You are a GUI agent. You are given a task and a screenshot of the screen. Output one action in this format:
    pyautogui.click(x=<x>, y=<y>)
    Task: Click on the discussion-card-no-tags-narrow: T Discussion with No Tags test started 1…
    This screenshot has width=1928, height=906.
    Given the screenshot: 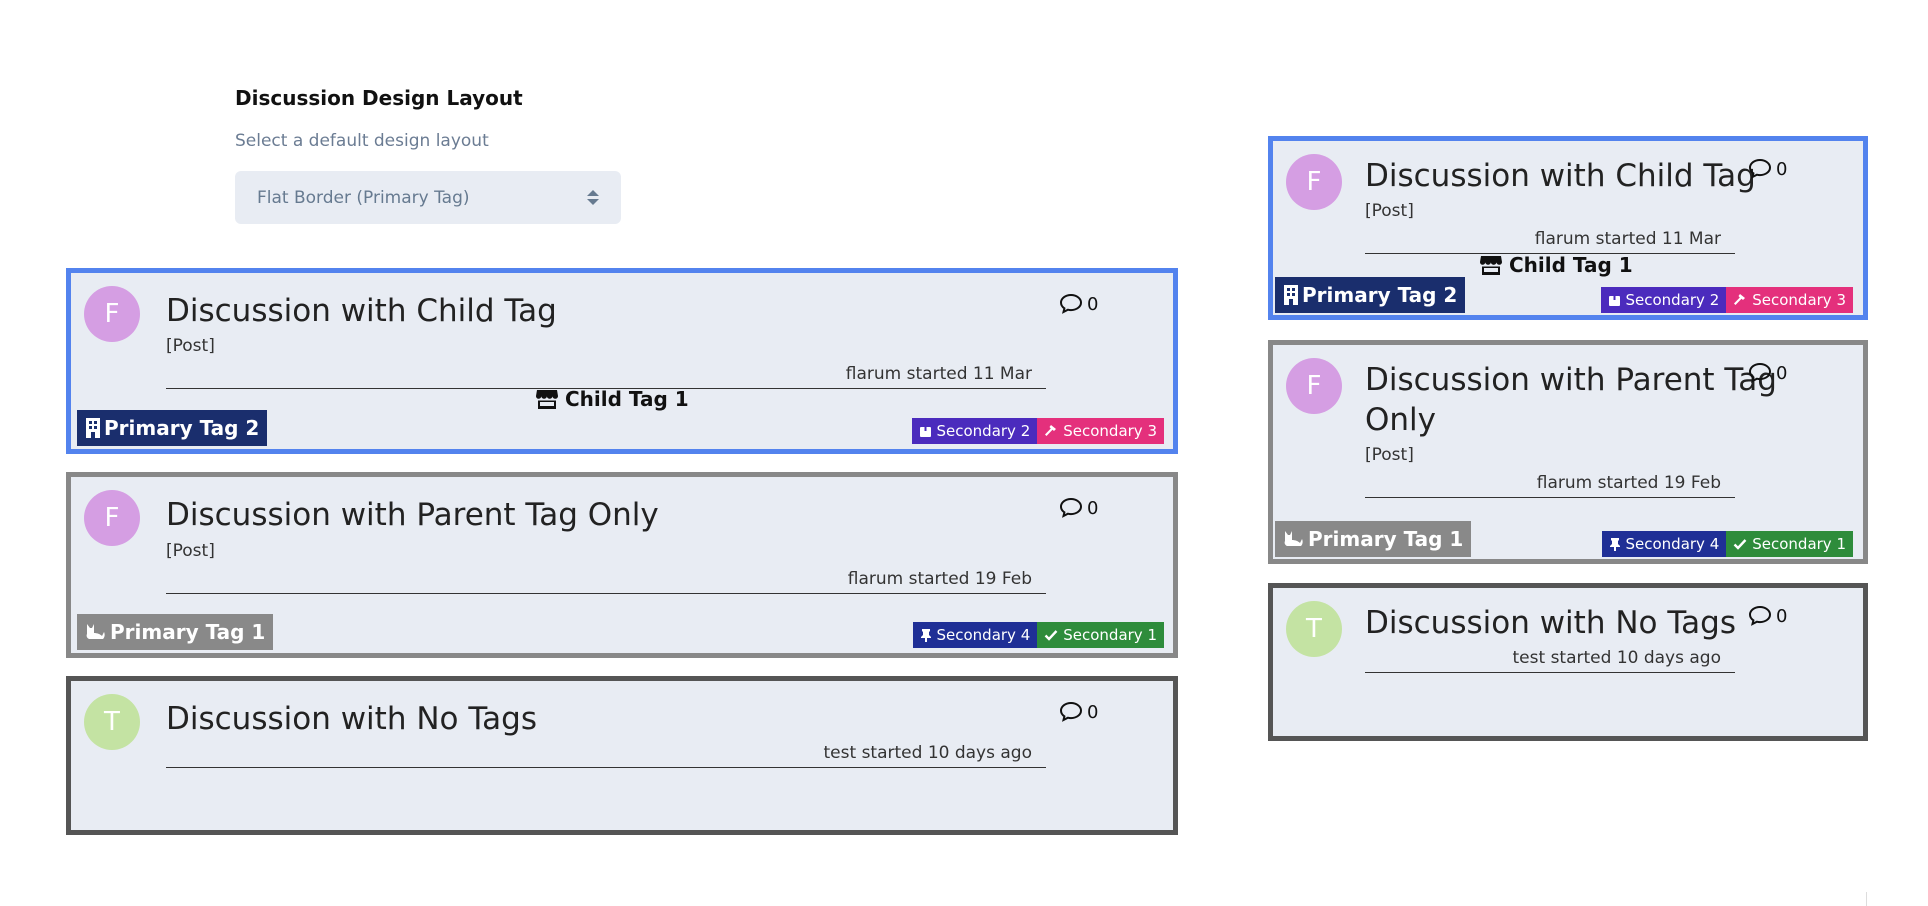 What is the action you would take?
    pyautogui.click(x=1568, y=662)
    